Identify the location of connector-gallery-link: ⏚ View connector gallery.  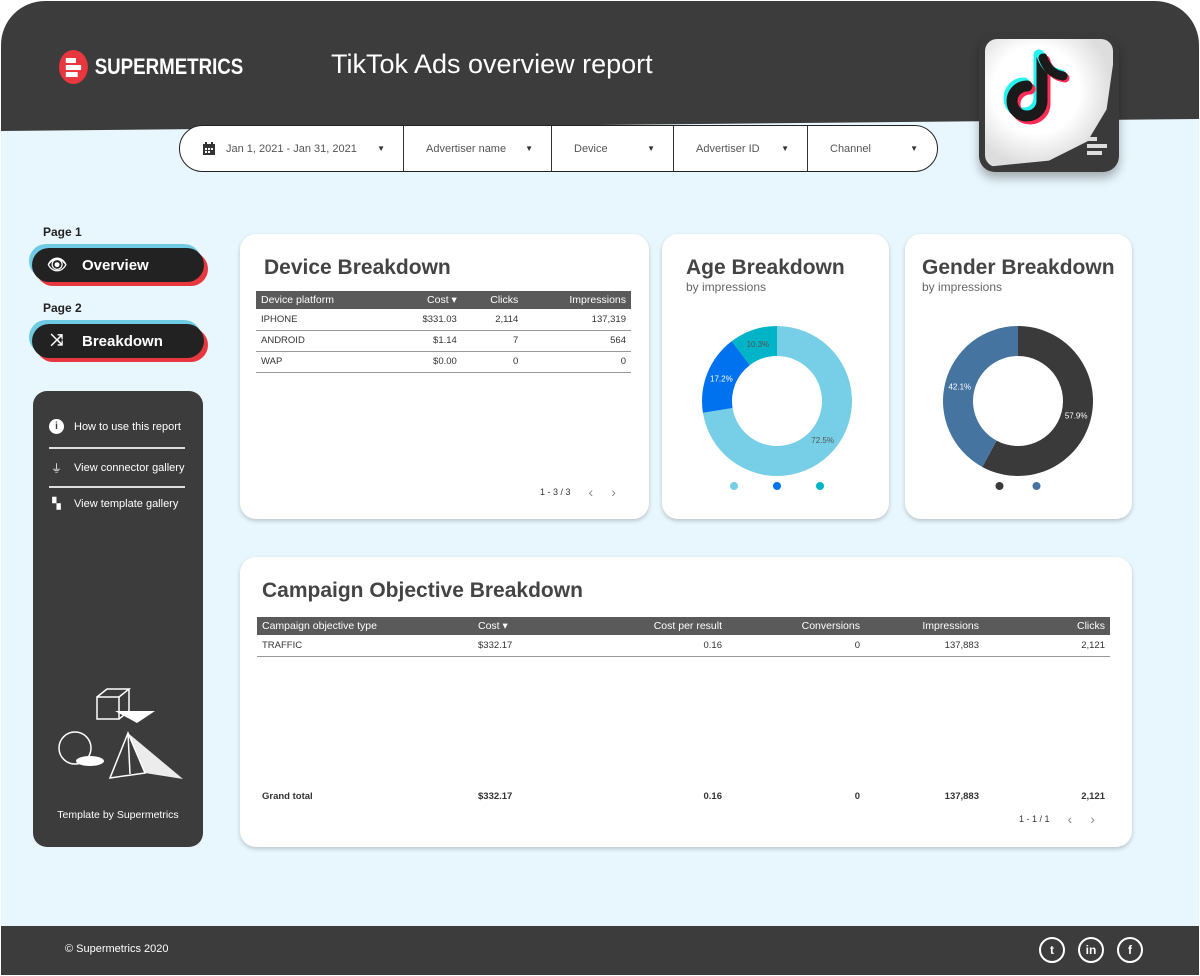
(117, 468).